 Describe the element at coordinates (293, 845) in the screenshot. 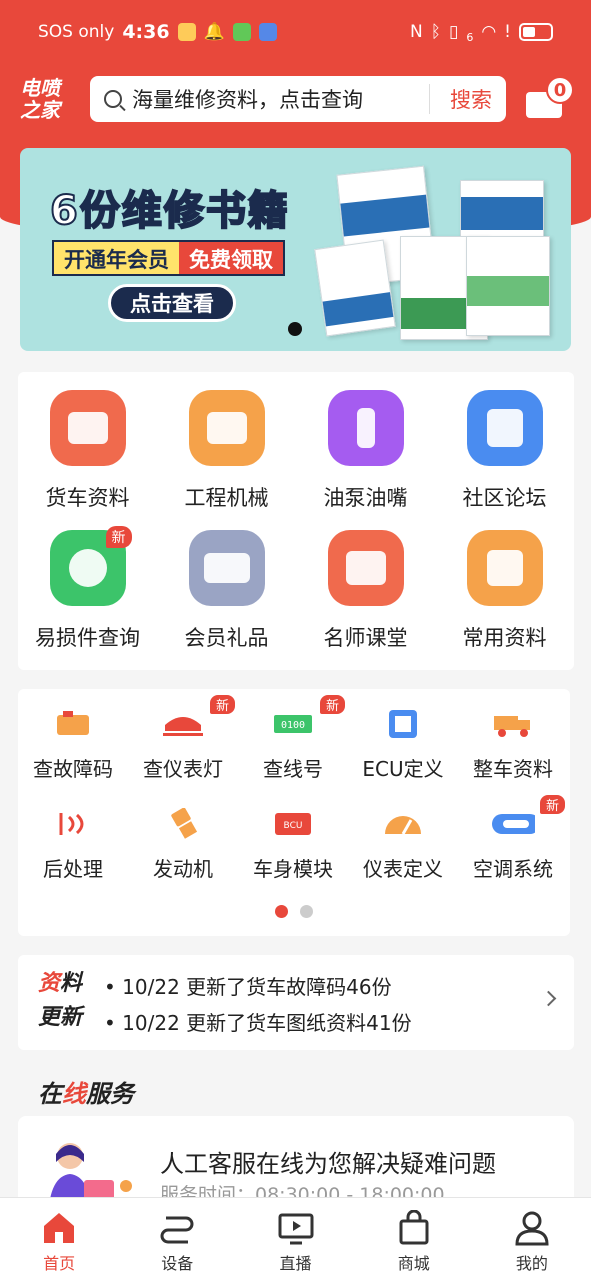

I see `tool-body-module: BCU 车身模块` at that location.